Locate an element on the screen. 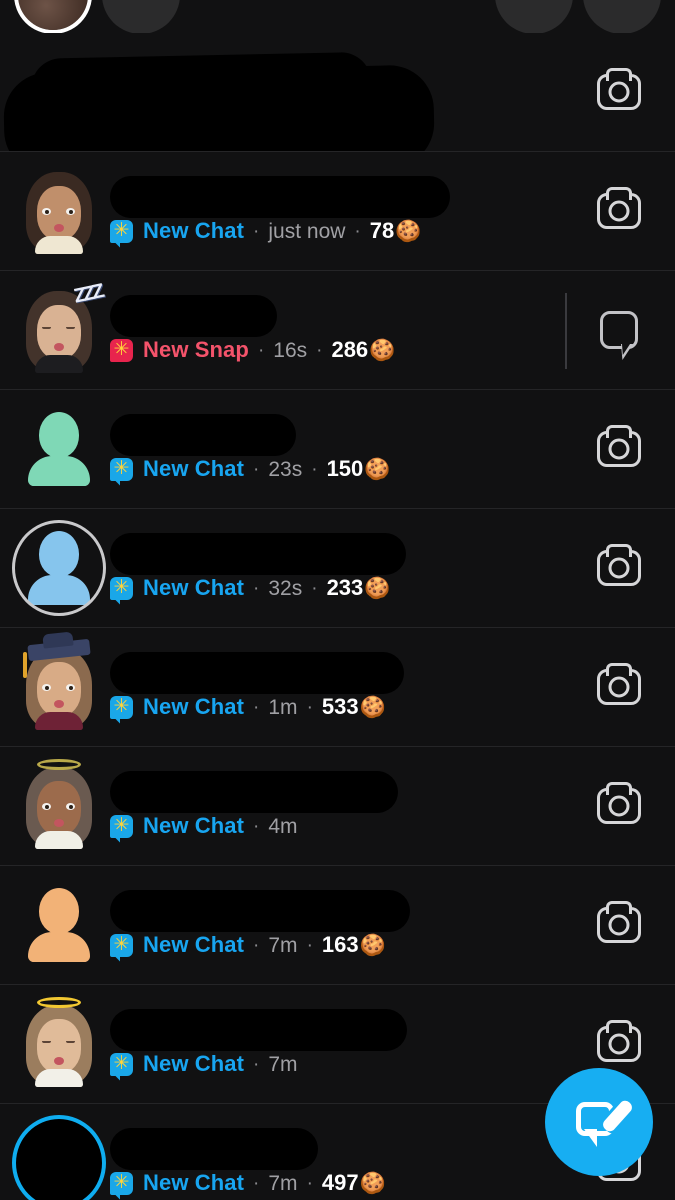 Image resolution: width=675 pixels, height=1200 pixels. timestamp: 16s is located at coordinates (290, 350).